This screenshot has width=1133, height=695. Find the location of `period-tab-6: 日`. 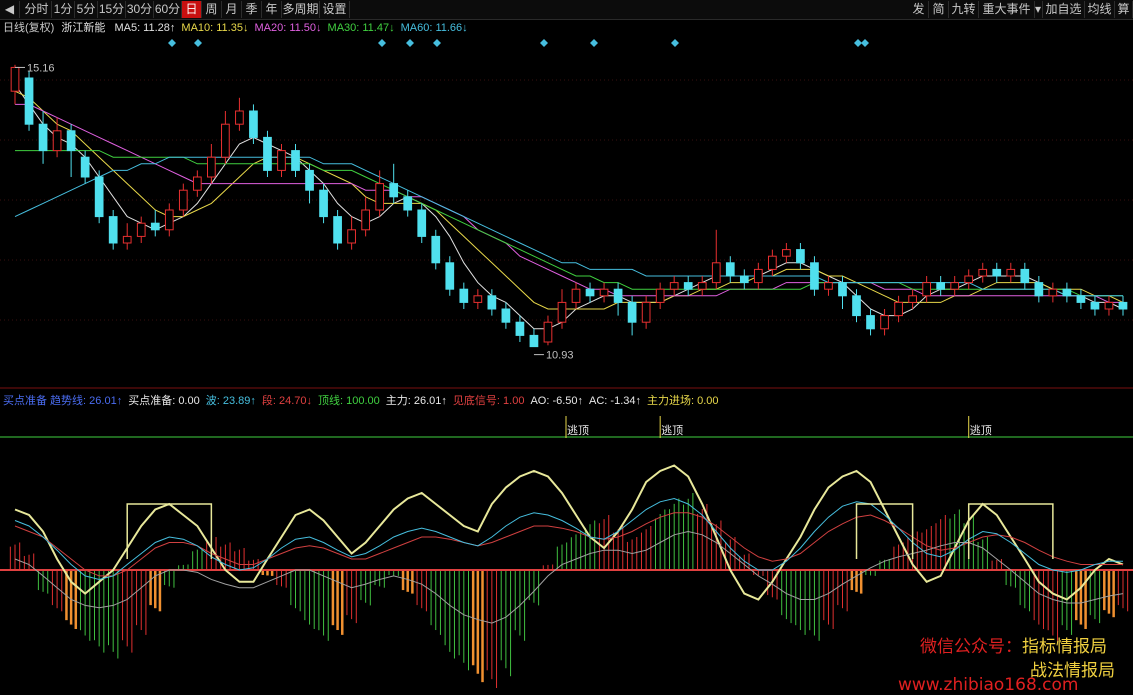

period-tab-6: 日 is located at coordinates (192, 9).